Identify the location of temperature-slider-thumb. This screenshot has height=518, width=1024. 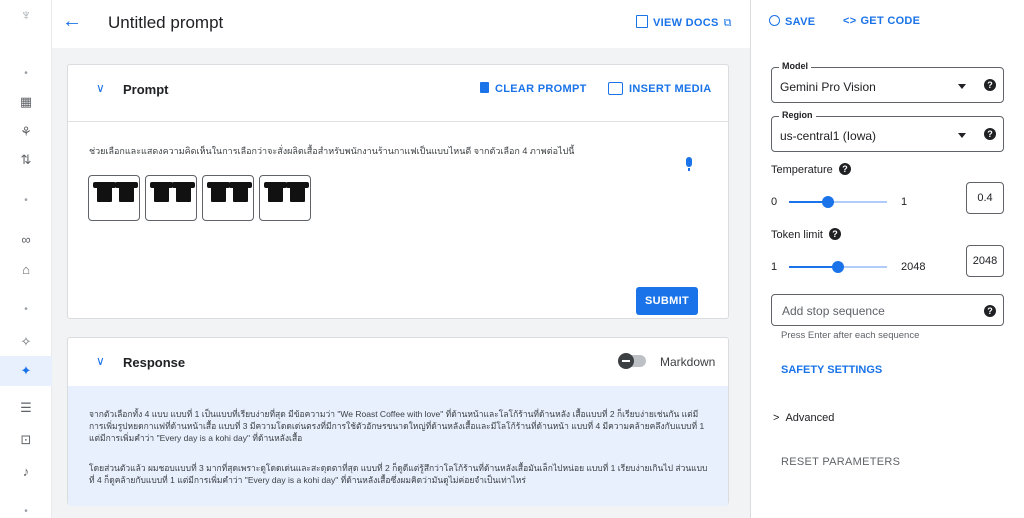
(828, 202).